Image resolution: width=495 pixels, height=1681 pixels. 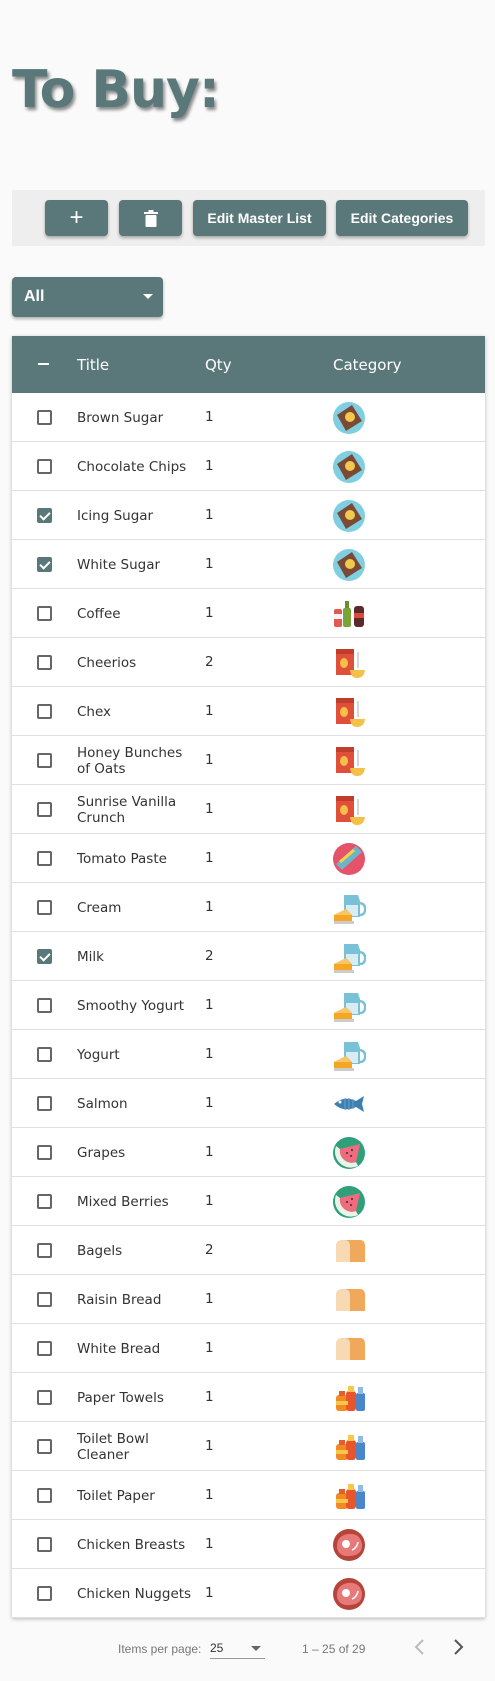 What do you see at coordinates (248, 1250) in the screenshot?
I see `table-row: Bagels 2` at bounding box center [248, 1250].